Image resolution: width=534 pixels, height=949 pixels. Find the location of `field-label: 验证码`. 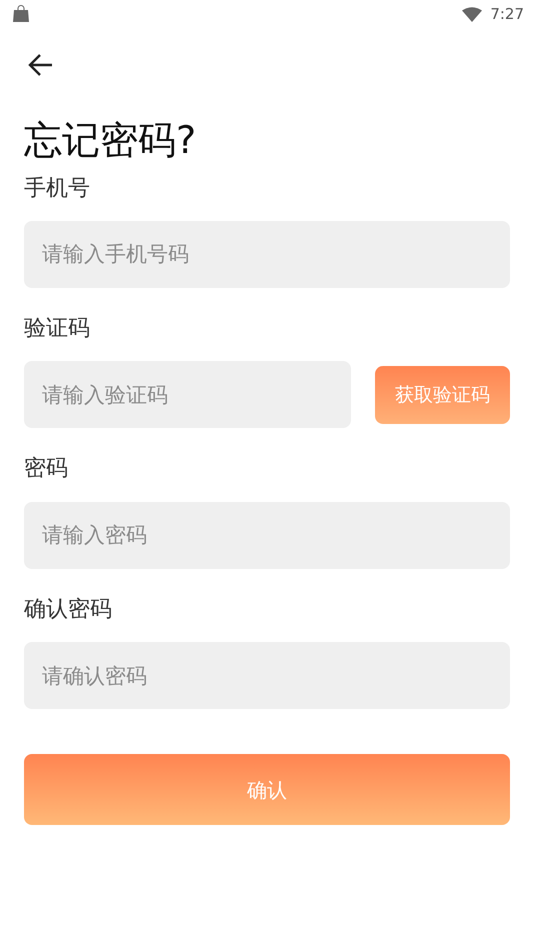

field-label: 验证码 is located at coordinates (57, 329).